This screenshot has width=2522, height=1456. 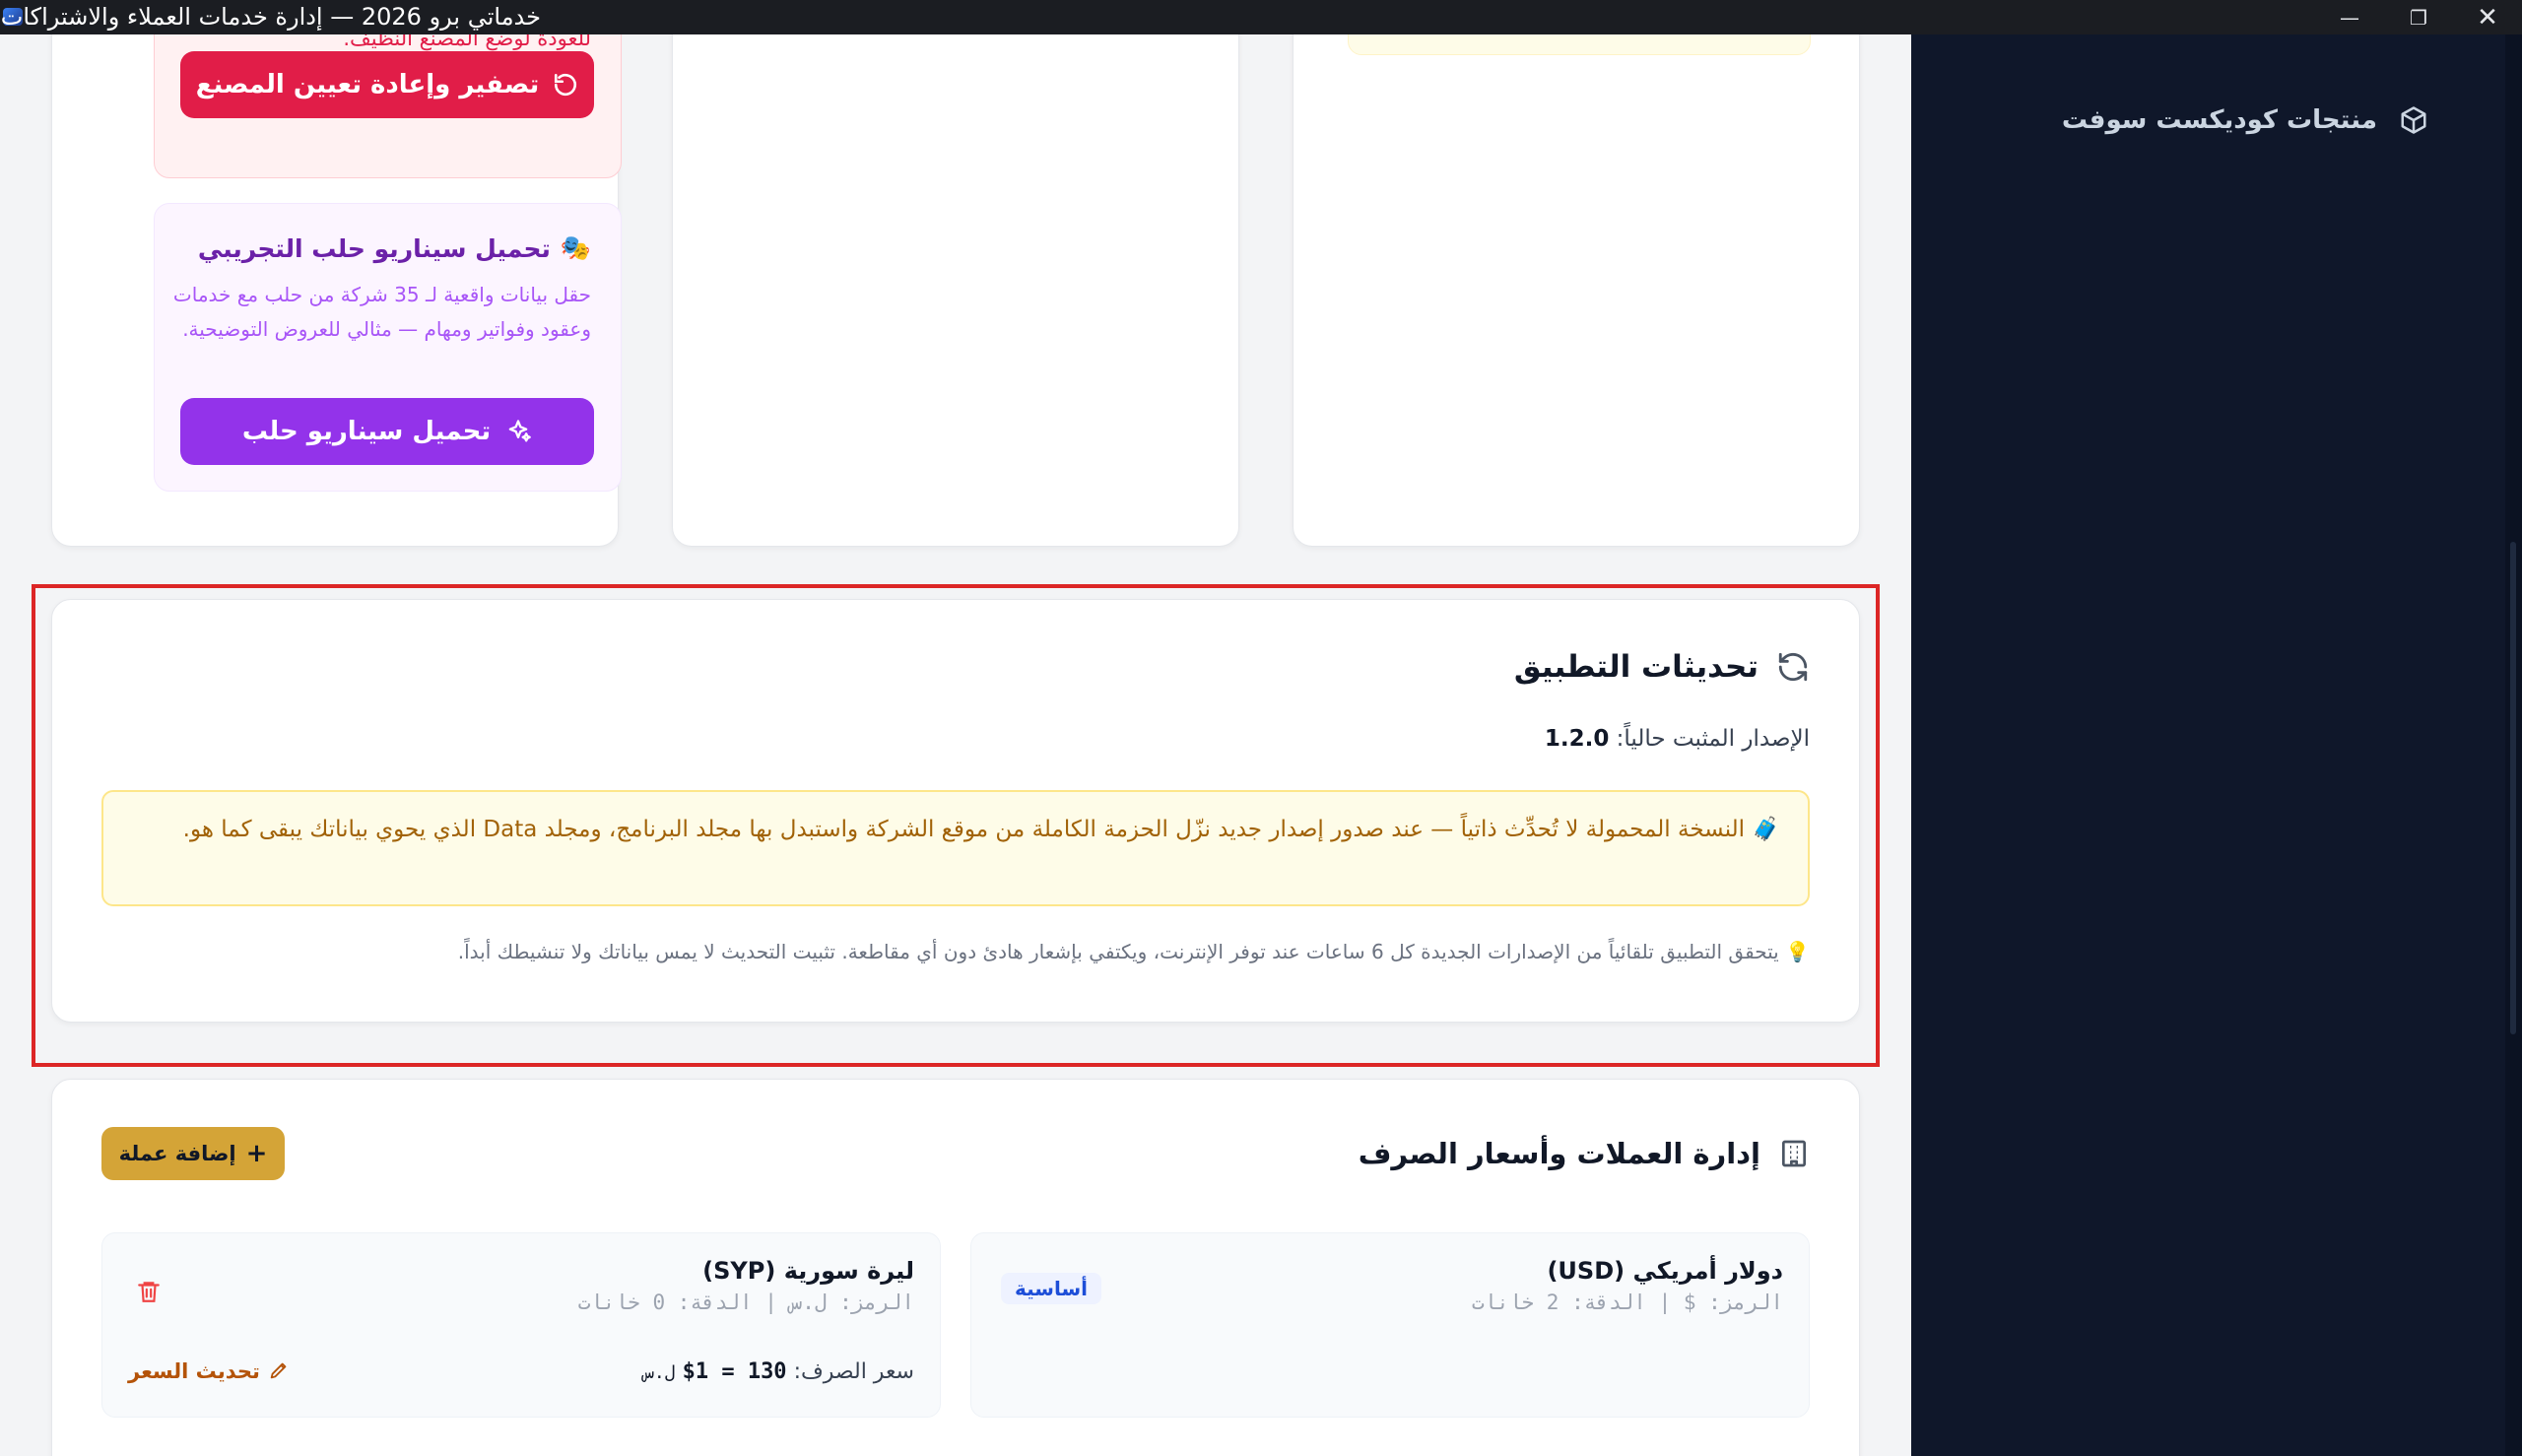 What do you see at coordinates (520, 431) in the screenshot?
I see `sparkles-icon` at bounding box center [520, 431].